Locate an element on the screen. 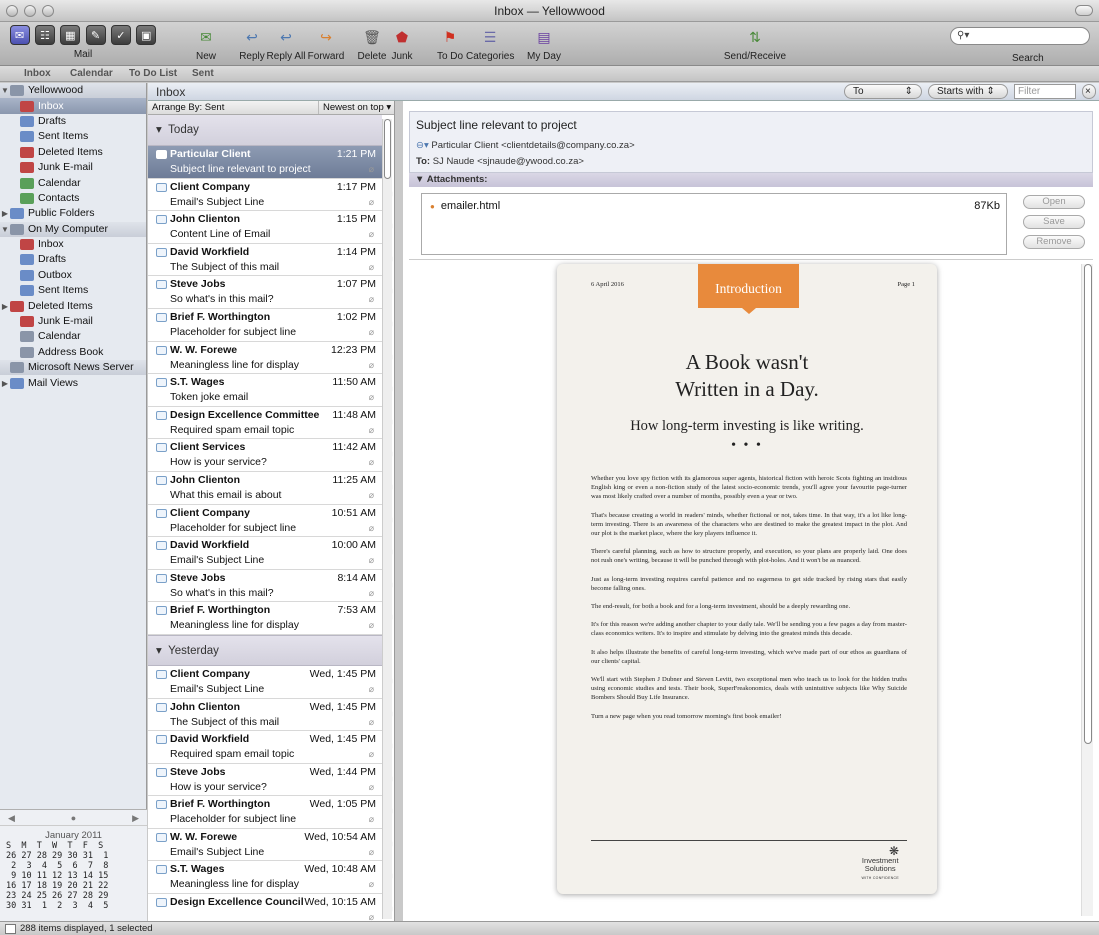  open-attachment-button: Open is located at coordinates (1054, 202).